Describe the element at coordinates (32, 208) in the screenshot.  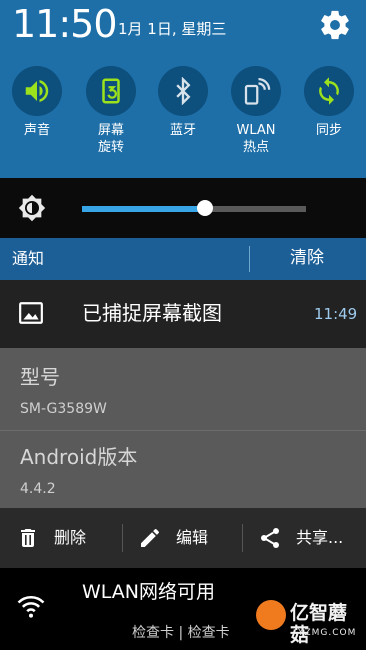
I see `brightness-auto-icon` at that location.